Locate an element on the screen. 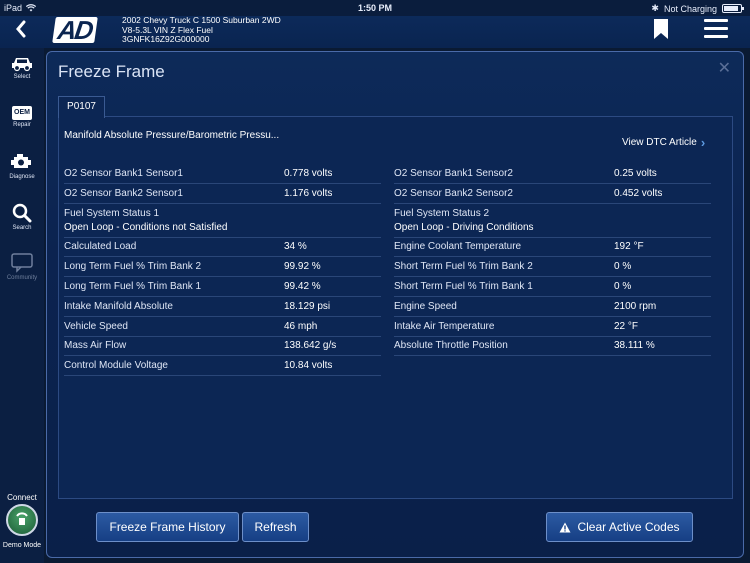 Image resolution: width=750 pixels, height=563 pixels. parameter-row: O2 Sensor Bank1 Sensor2 0.25 volts is located at coordinates (552, 174).